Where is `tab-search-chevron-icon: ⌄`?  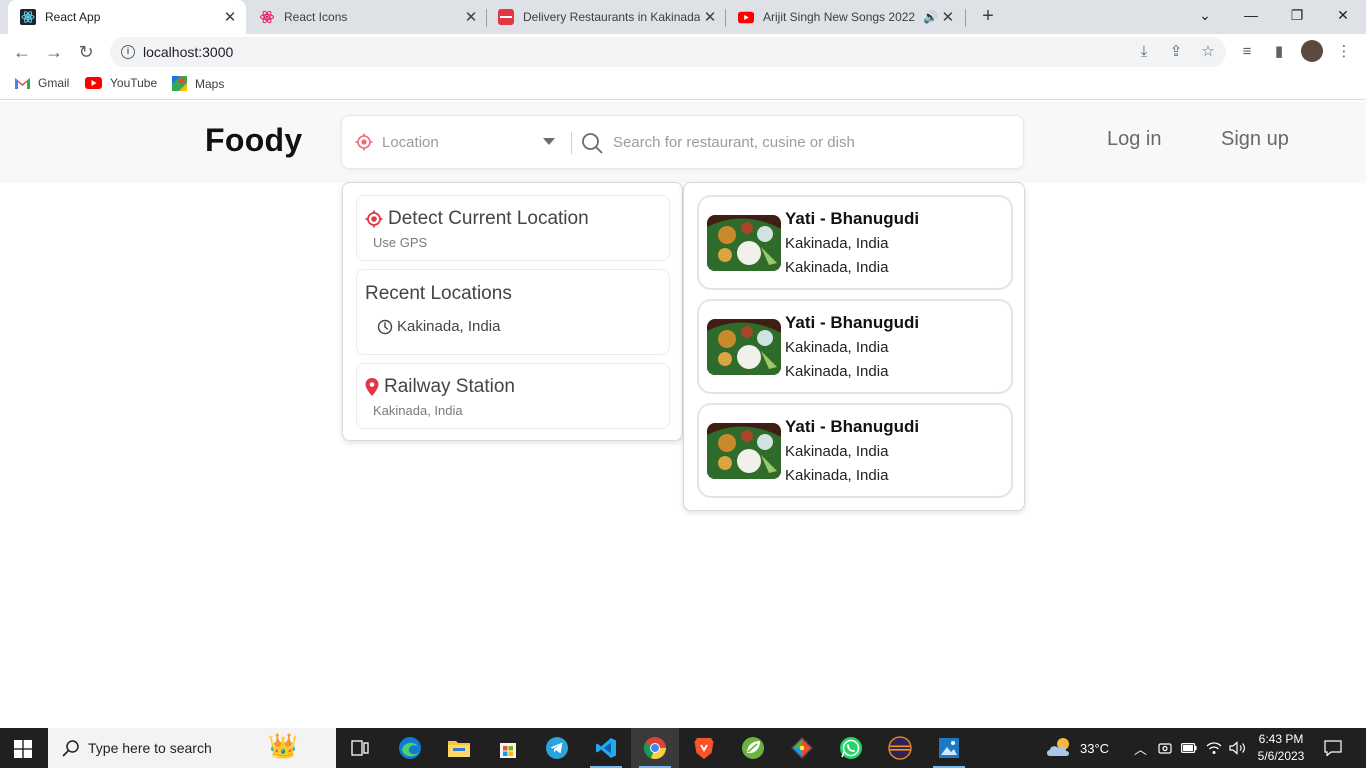
tab-search-chevron-icon: ⌄ is located at coordinates (1205, 15).